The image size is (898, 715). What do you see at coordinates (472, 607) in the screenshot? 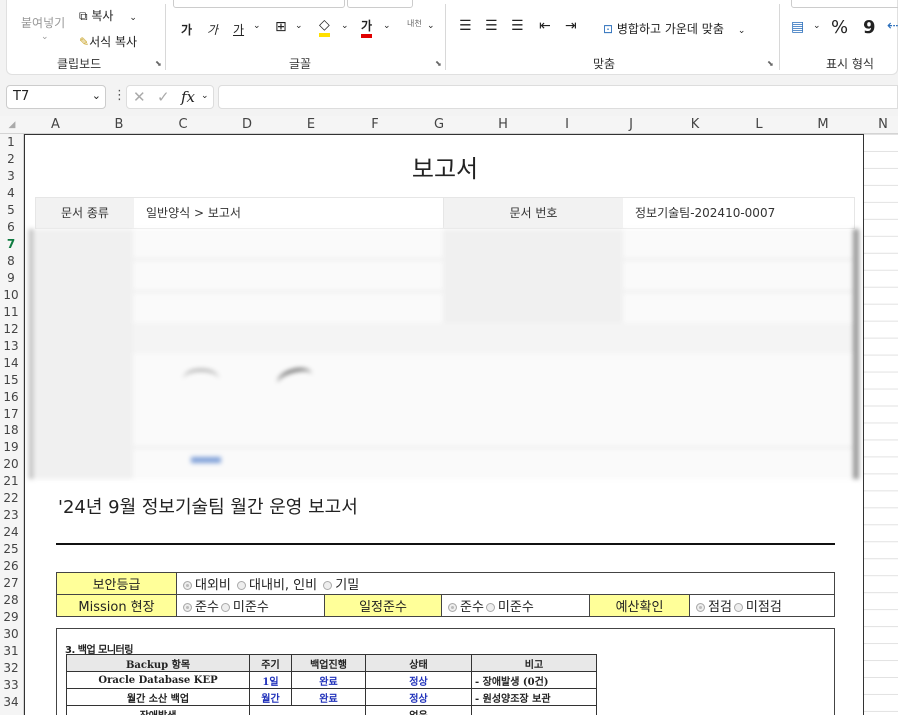
I see `schedule-option-comply: 준수` at bounding box center [472, 607].